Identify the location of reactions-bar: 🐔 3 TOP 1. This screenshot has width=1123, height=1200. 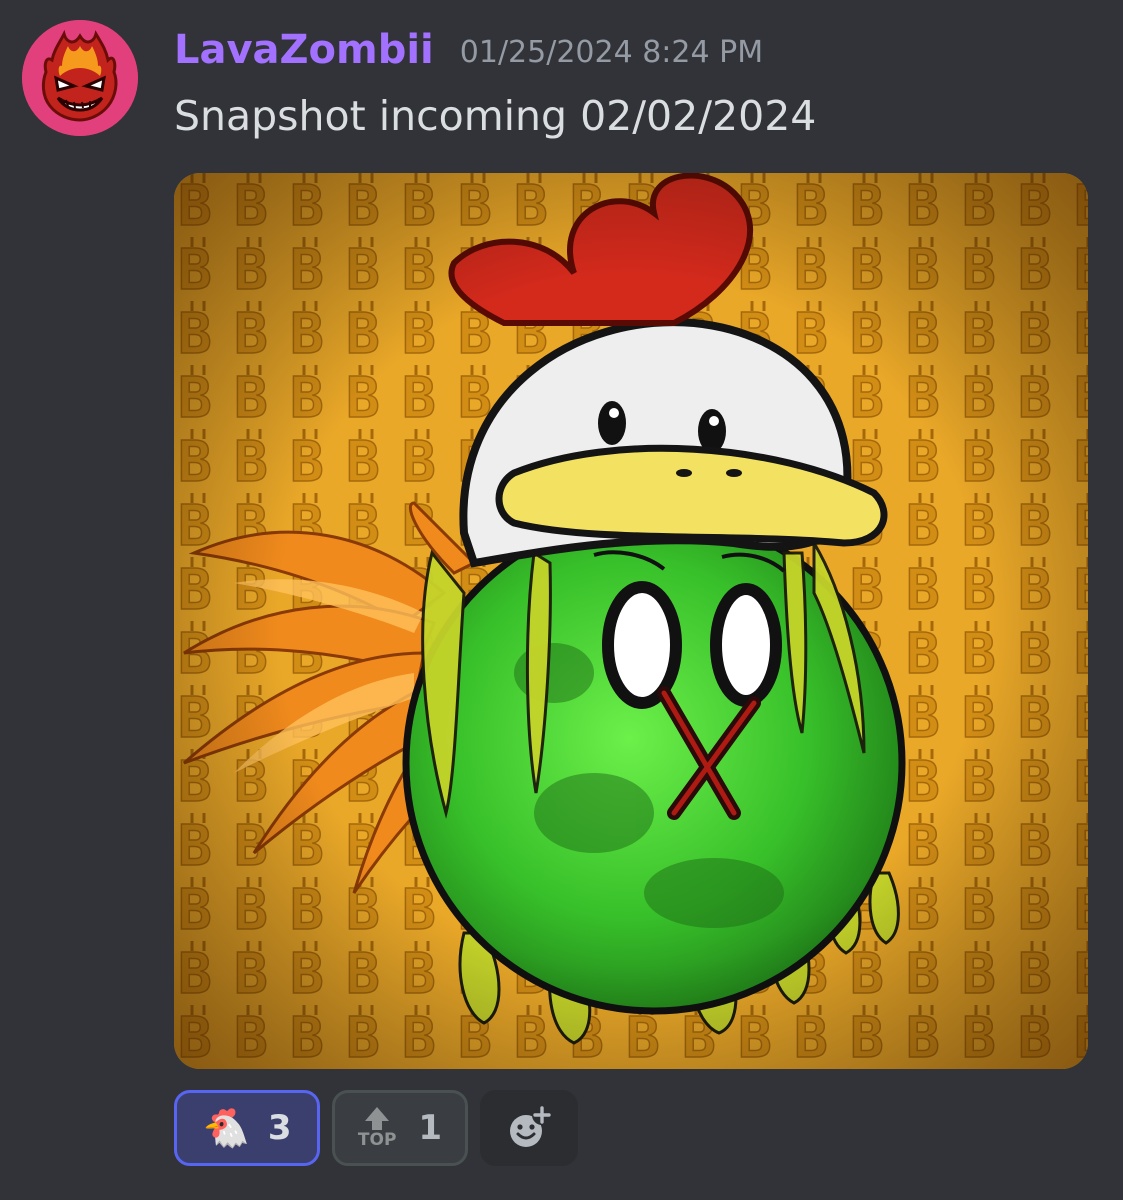
(376, 1128).